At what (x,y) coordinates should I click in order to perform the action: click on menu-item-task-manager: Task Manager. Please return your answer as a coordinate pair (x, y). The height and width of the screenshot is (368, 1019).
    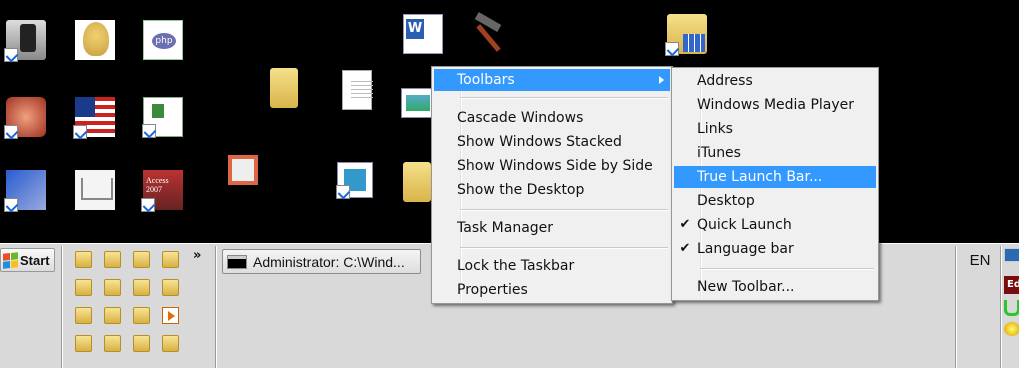
    Looking at the image, I should click on (552, 228).